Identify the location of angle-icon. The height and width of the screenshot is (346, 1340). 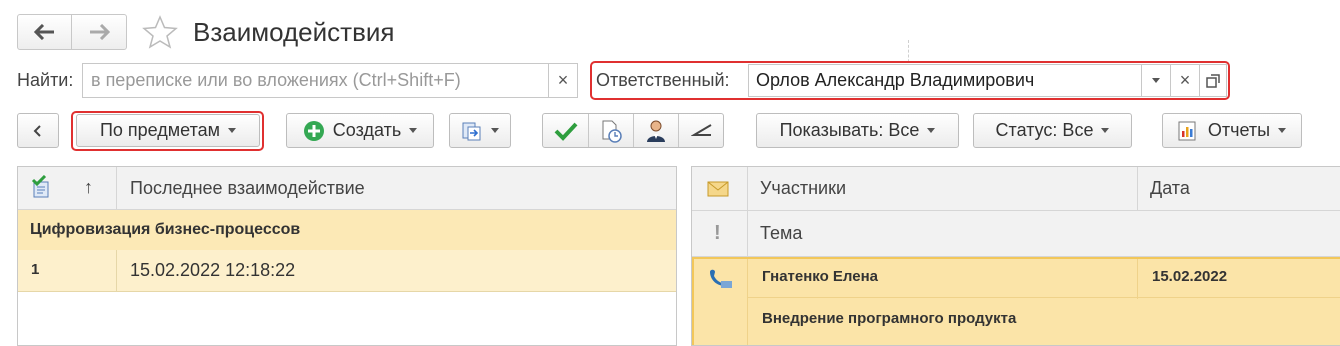
(701, 129).